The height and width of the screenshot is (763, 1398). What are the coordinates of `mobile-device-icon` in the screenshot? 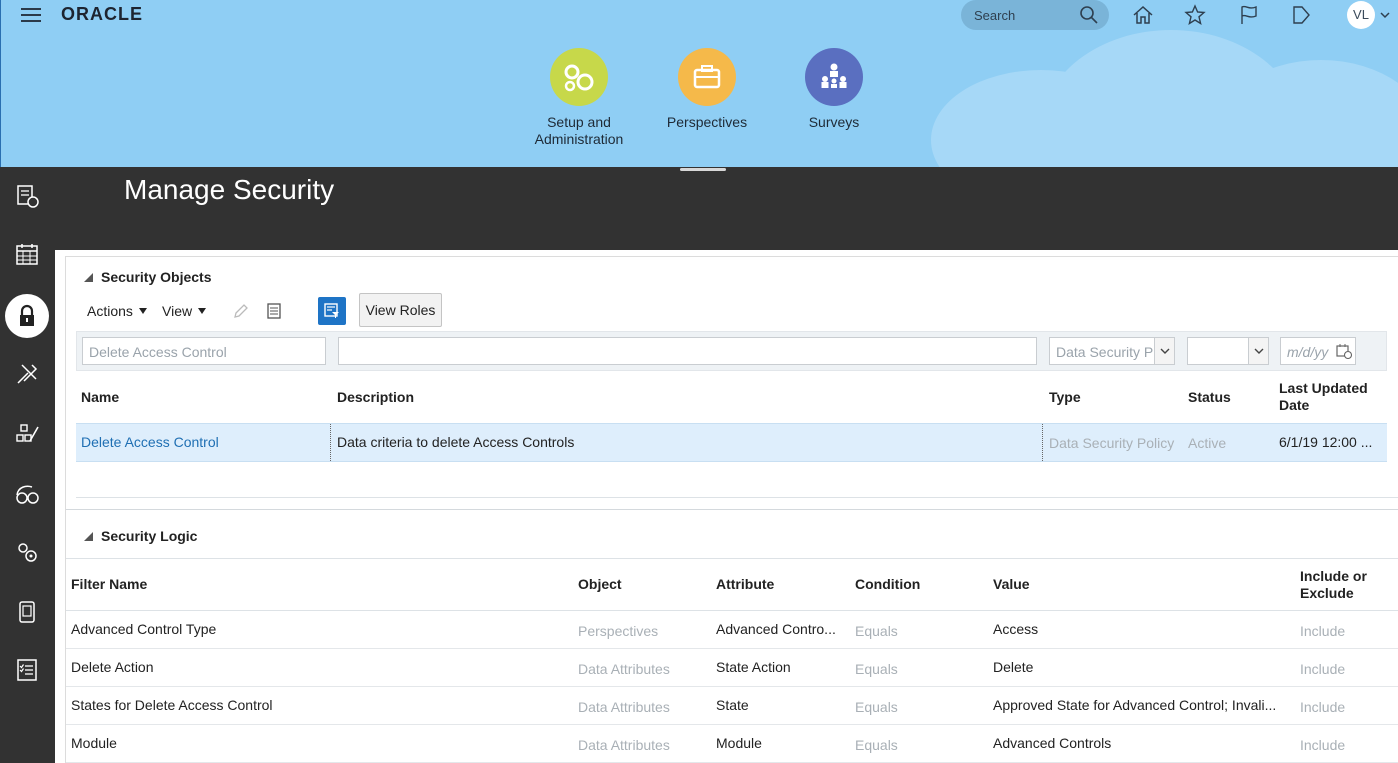 It's located at (27, 612).